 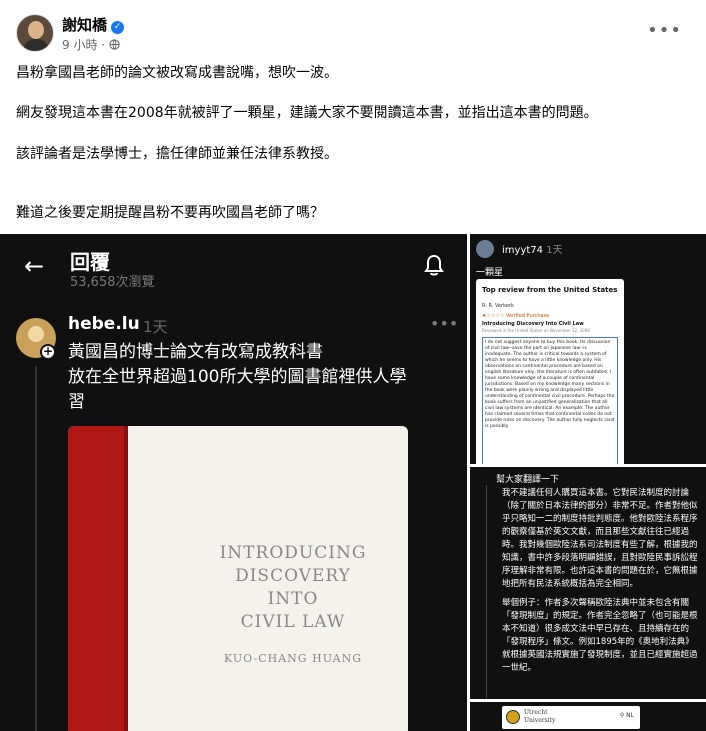 What do you see at coordinates (177, 154) in the screenshot?
I see `post-text-line-3: 該評論者是法學博士，擔任律師並兼任法律系教授。` at bounding box center [177, 154].